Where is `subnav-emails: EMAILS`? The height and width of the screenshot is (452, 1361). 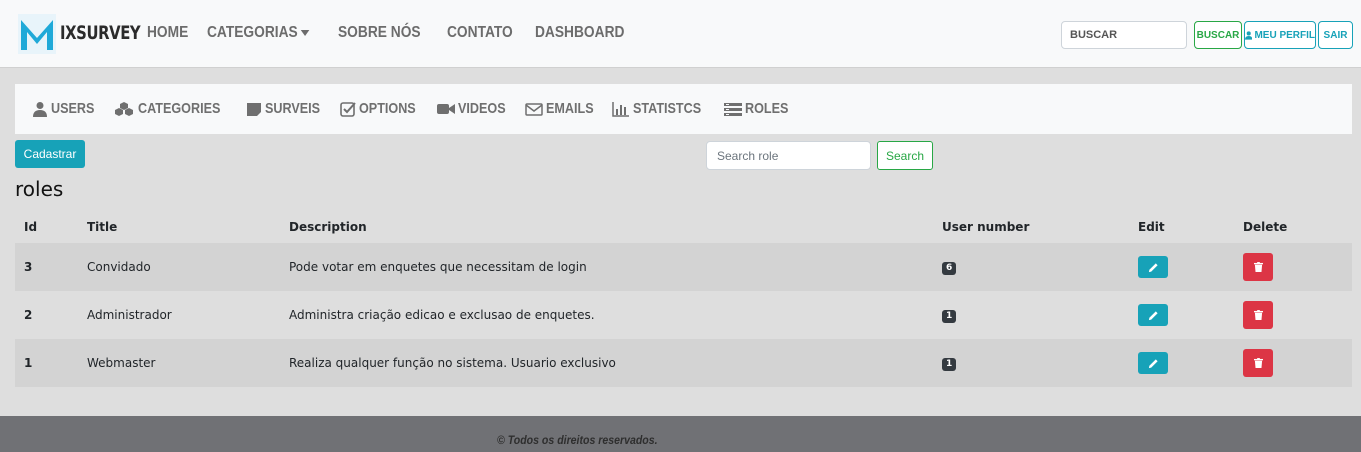 subnav-emails: EMAILS is located at coordinates (563, 108).